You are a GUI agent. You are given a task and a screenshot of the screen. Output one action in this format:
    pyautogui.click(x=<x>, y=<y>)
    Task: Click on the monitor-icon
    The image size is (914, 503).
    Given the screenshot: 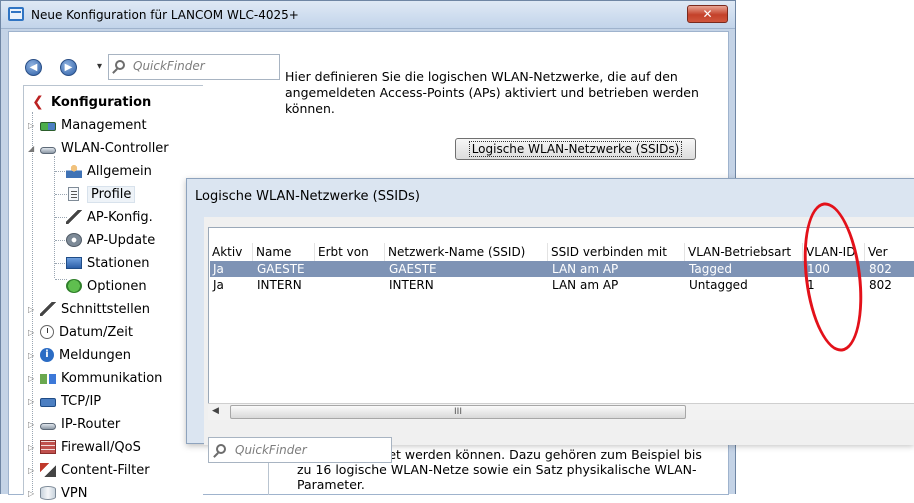 What is the action you would take?
    pyautogui.click(x=48, y=126)
    